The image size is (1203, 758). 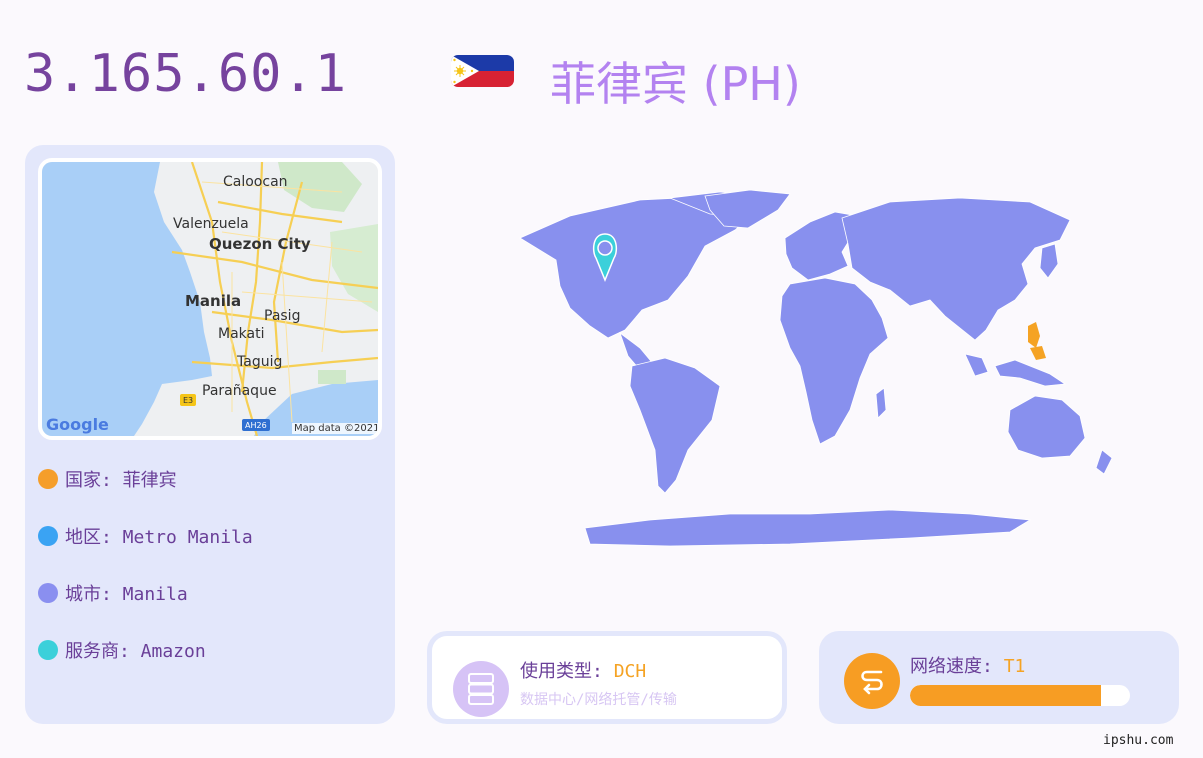 I want to click on info-provider-label: 服务商: Amazon, so click(x=135, y=651).